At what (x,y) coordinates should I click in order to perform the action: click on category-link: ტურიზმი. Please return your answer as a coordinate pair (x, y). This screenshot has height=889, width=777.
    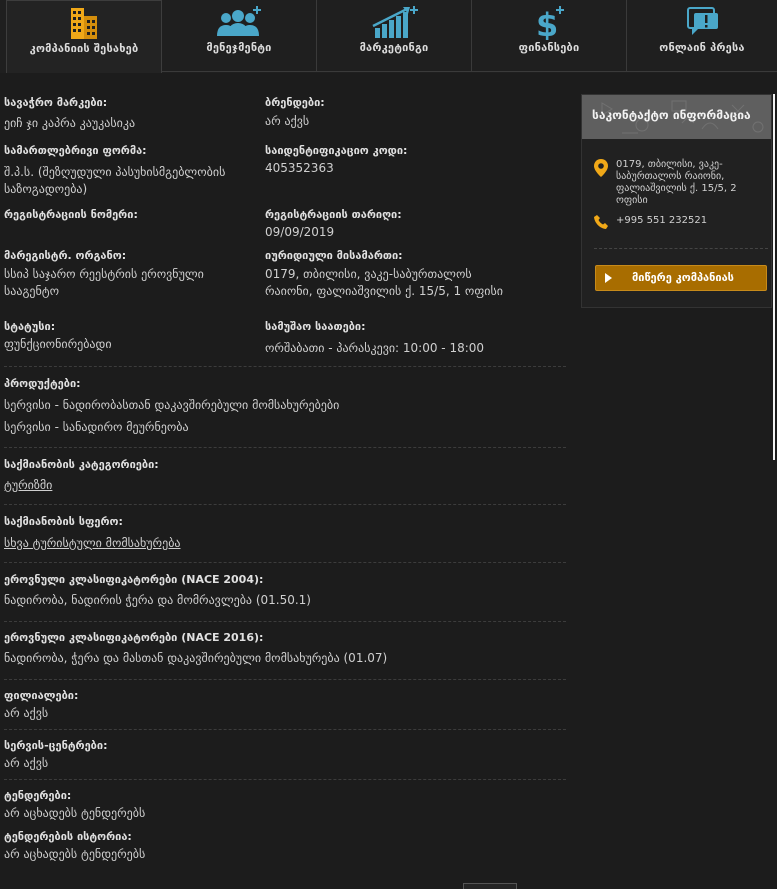
    Looking at the image, I should click on (28, 485).